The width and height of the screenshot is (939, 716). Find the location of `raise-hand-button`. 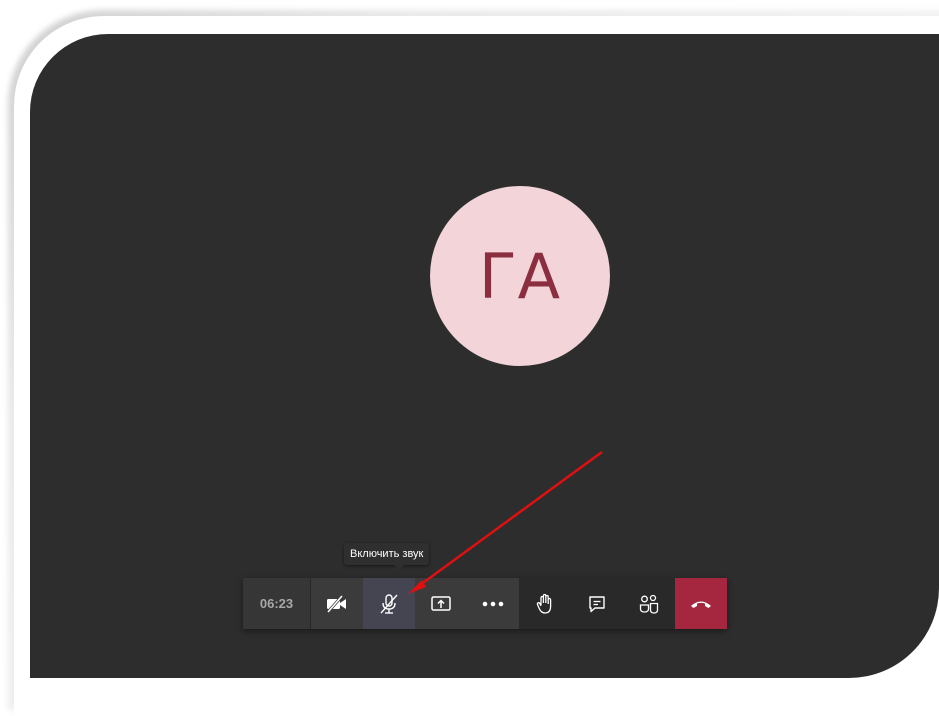

raise-hand-button is located at coordinates (545, 603).